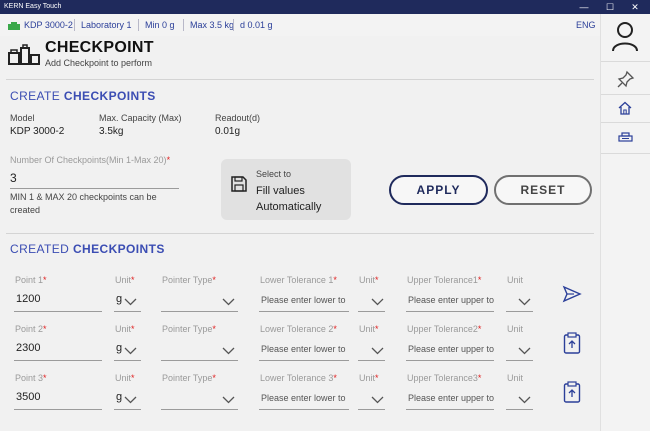 The image size is (650, 431). Describe the element at coordinates (584, 7) in the screenshot. I see `minimize-button: —` at that location.